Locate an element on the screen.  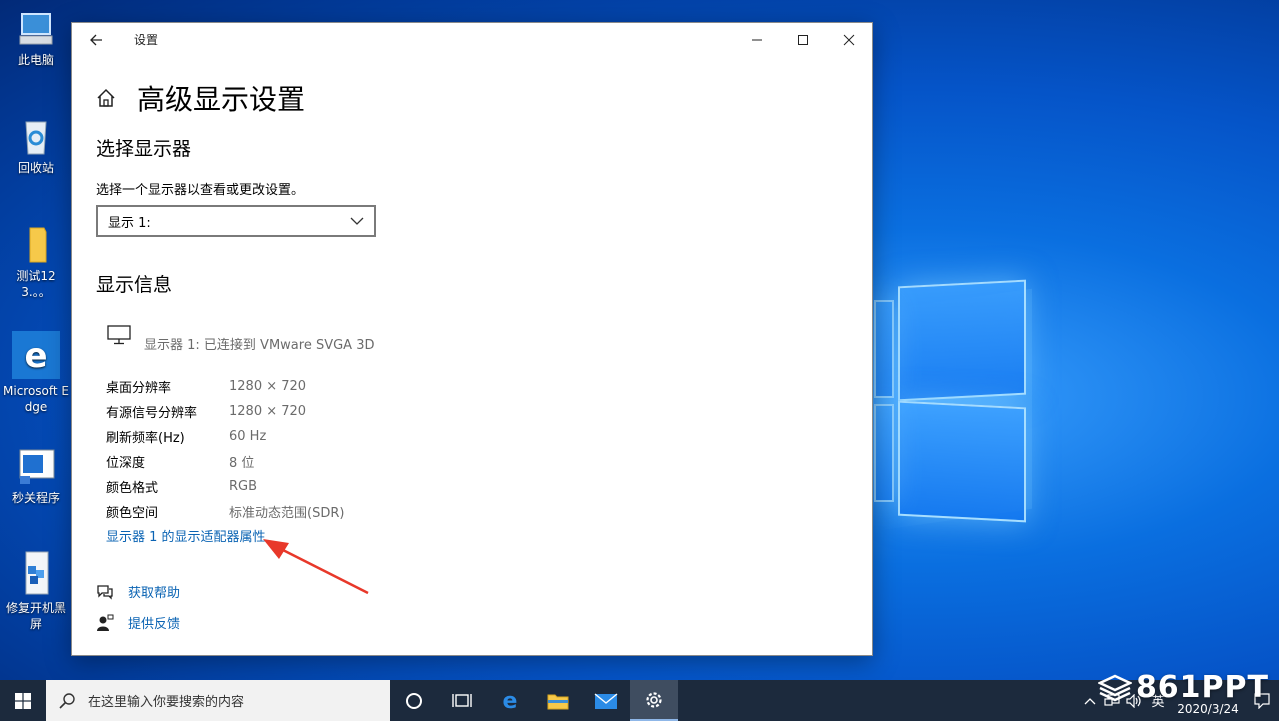
info-value: 8 位 is located at coordinates (242, 463).